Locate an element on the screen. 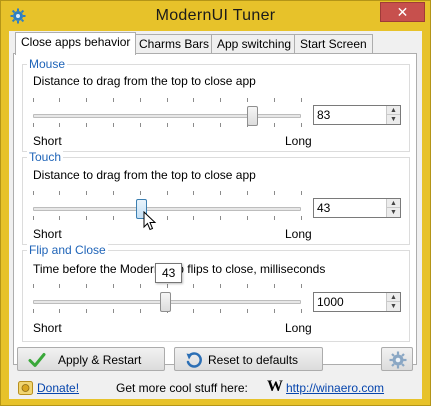 The width and height of the screenshot is (431, 406). window-title: ModernUI Tuner is located at coordinates (215, 15).